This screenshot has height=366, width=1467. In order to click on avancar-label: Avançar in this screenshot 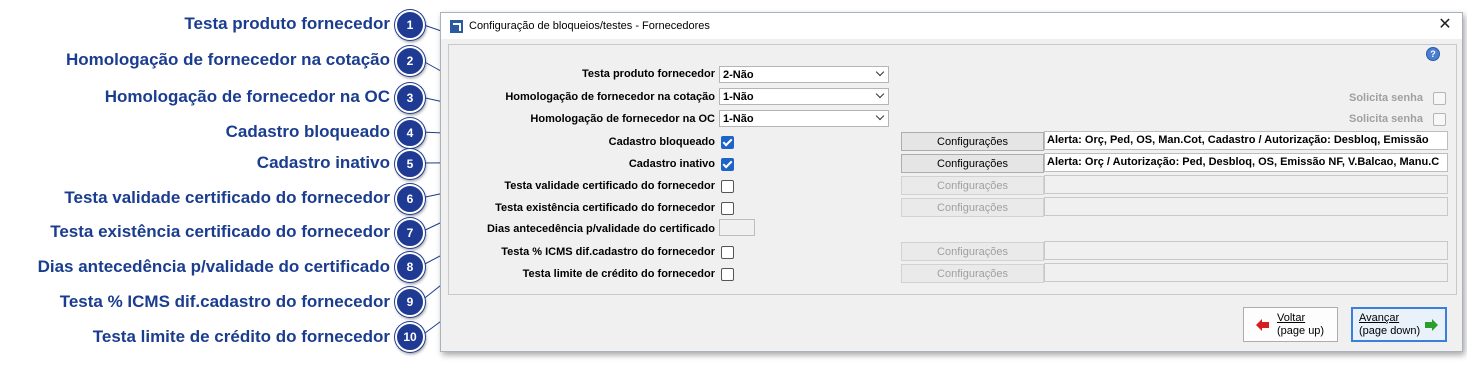, I will do `click(1379, 318)`.